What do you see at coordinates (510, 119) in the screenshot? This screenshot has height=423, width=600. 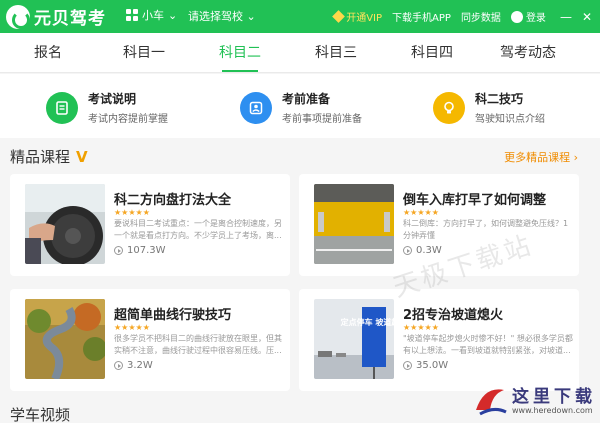 I see `feature-subtitle: 驾驶知识点介绍` at bounding box center [510, 119].